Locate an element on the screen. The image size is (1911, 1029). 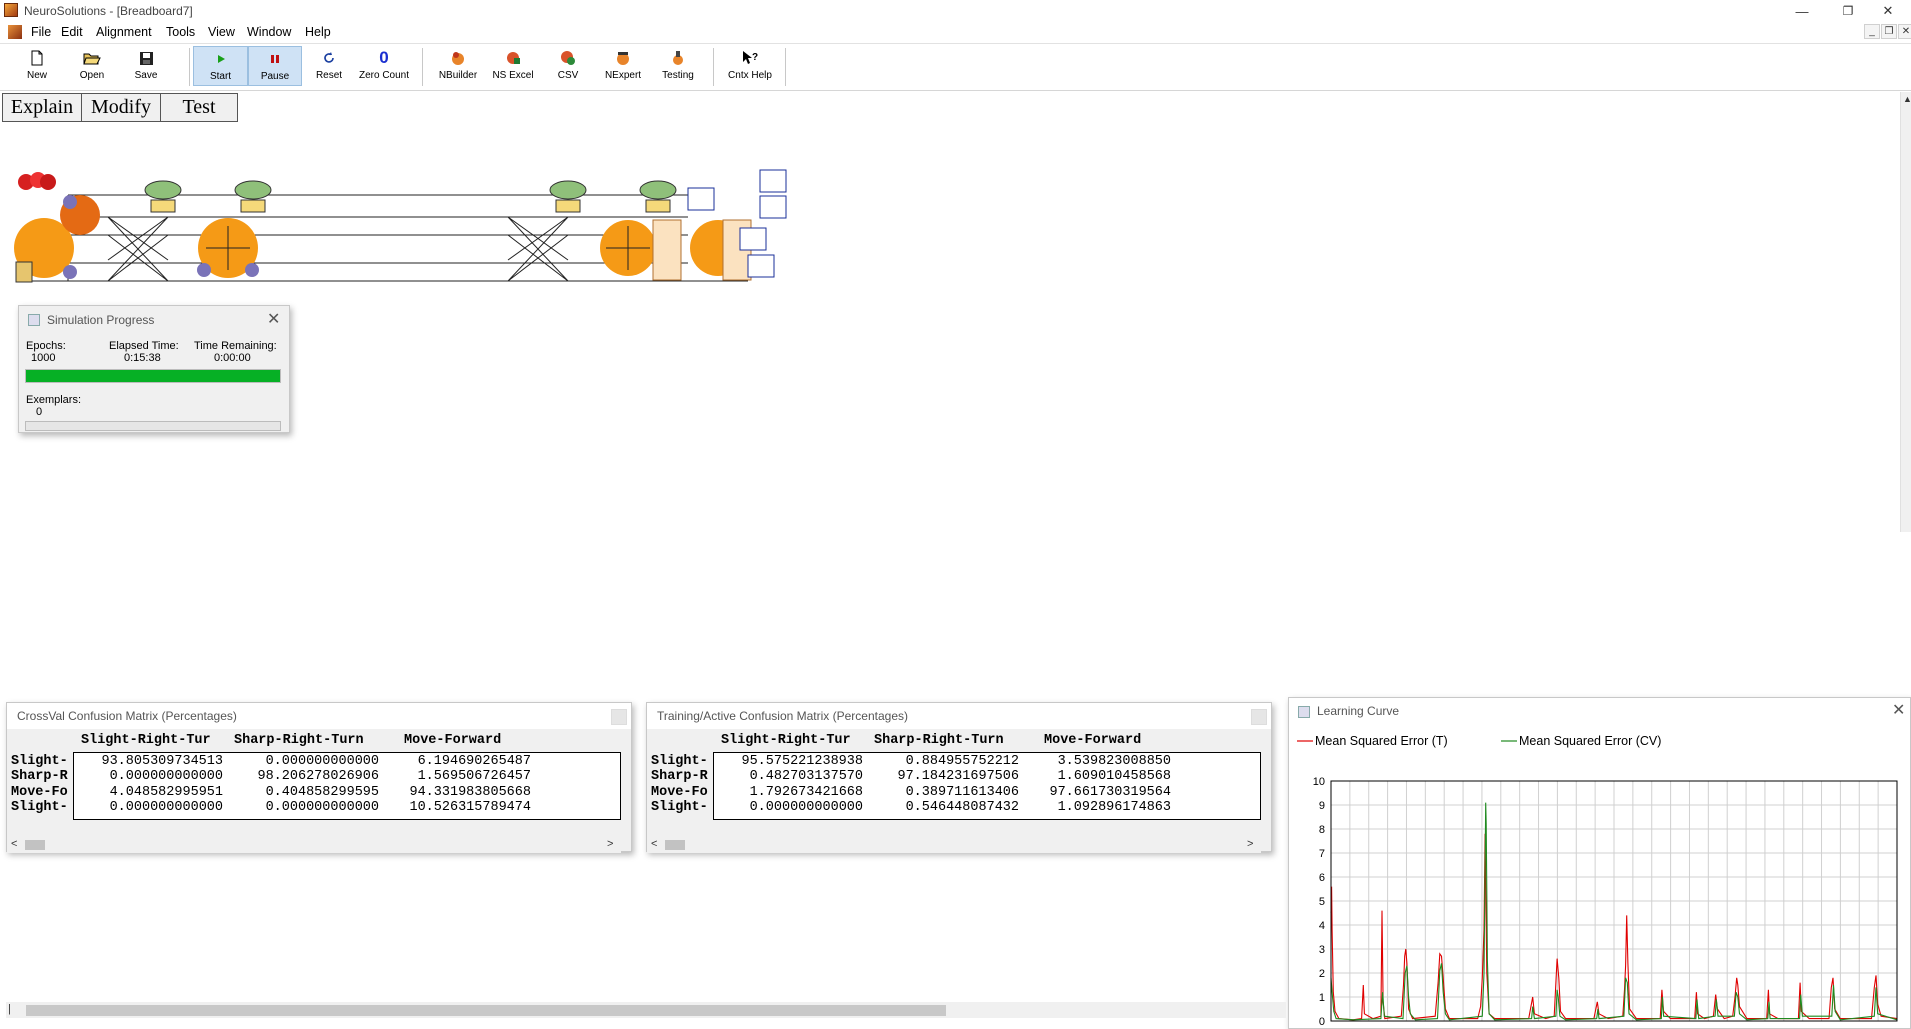
vertical-scrollbar: ▲ is located at coordinates (1905, 312).